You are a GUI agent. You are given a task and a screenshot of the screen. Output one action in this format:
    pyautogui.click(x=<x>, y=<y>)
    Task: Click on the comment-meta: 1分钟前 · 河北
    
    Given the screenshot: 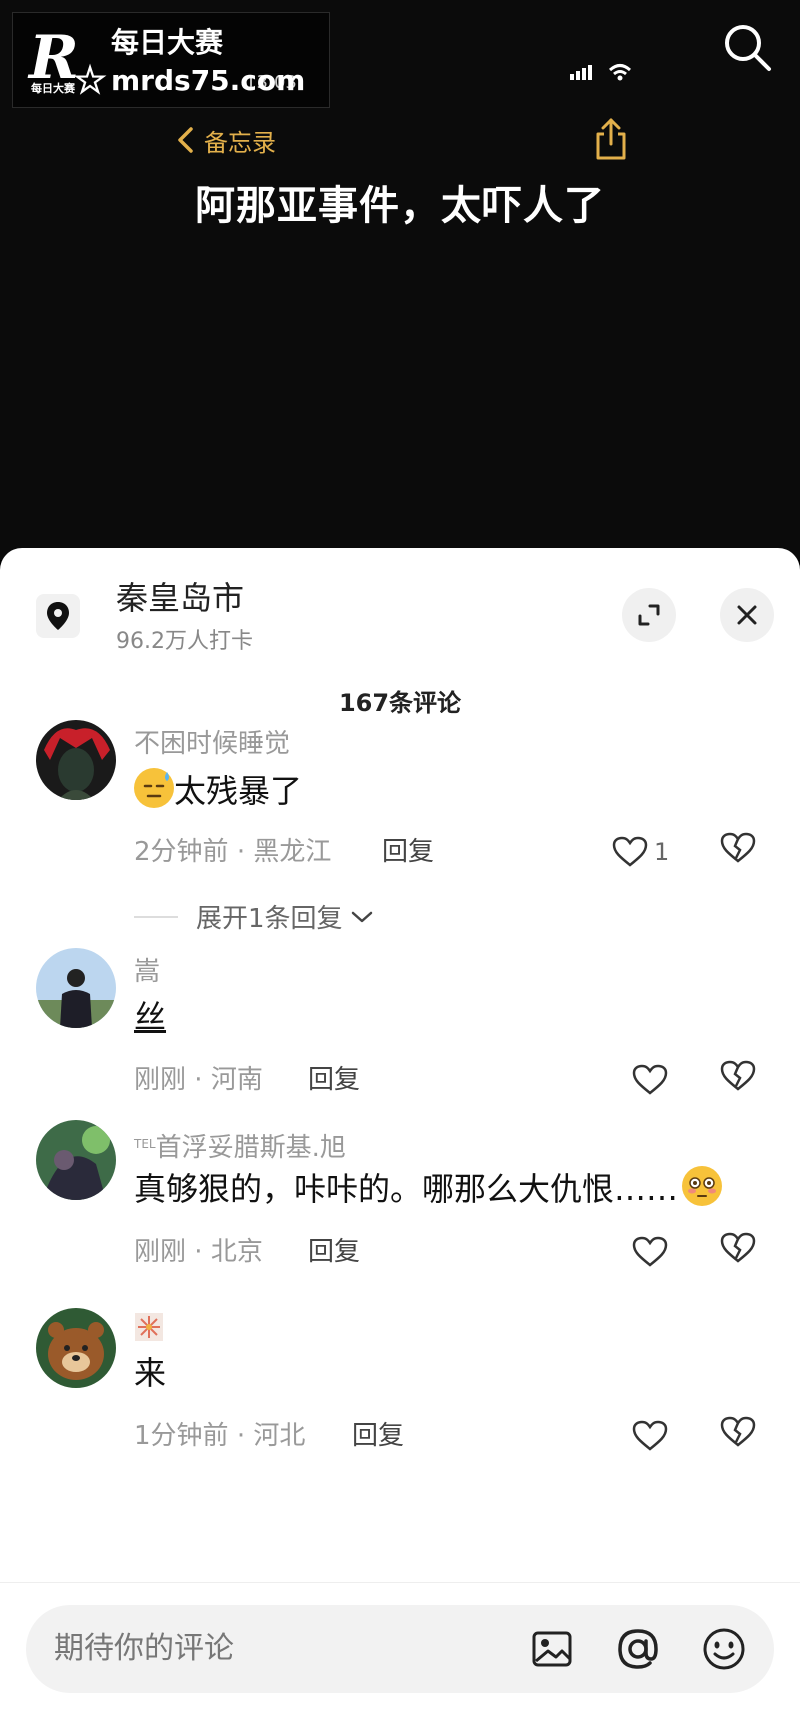 What is the action you would take?
    pyautogui.click(x=220, y=1436)
    